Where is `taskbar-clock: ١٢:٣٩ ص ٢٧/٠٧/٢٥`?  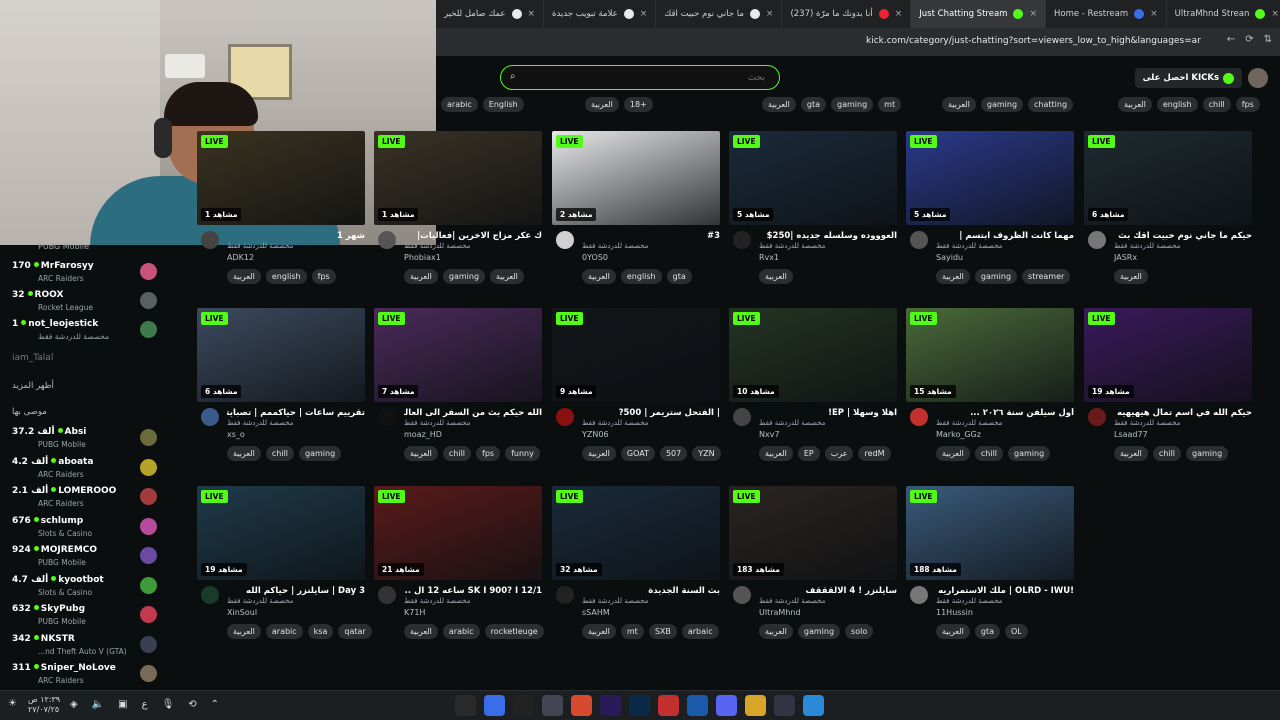
taskbar-clock: ١٢:٣٩ ص ٢٧/٠٧/٢٥ is located at coordinates (44, 705).